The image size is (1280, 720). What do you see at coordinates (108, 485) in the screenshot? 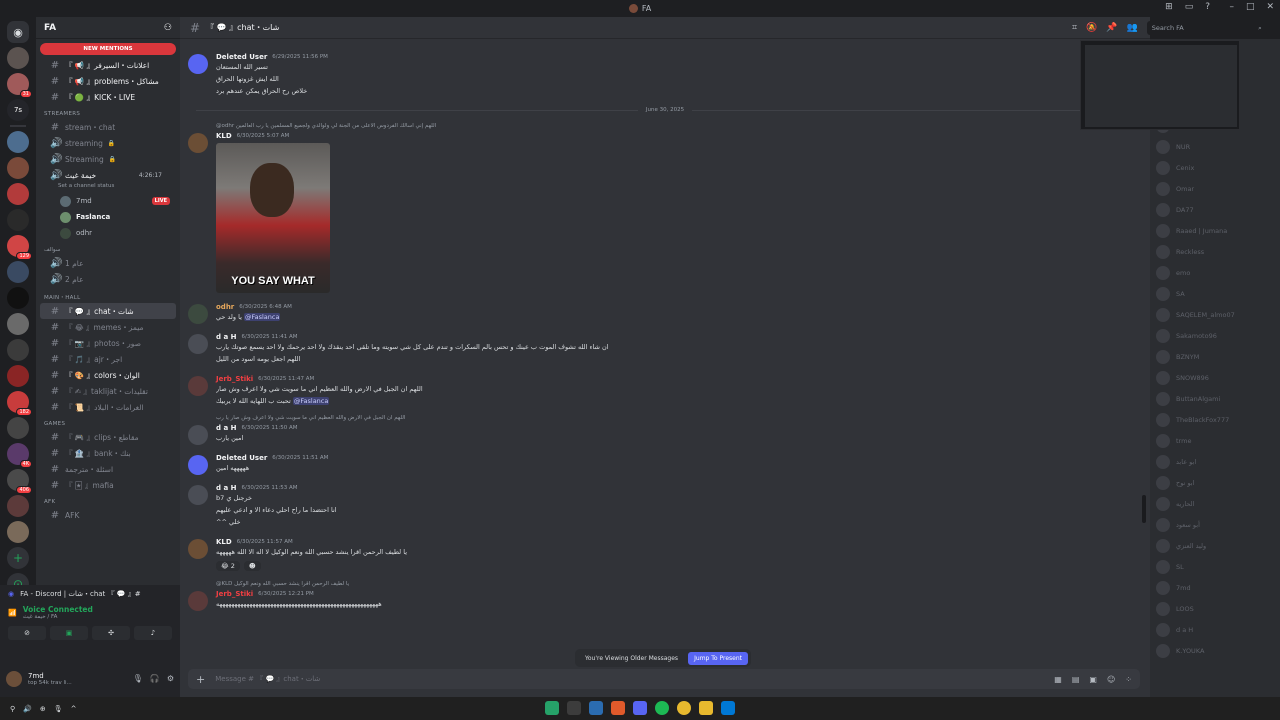
I see `channel-item: # 『 🃏 』mafia` at bounding box center [108, 485].